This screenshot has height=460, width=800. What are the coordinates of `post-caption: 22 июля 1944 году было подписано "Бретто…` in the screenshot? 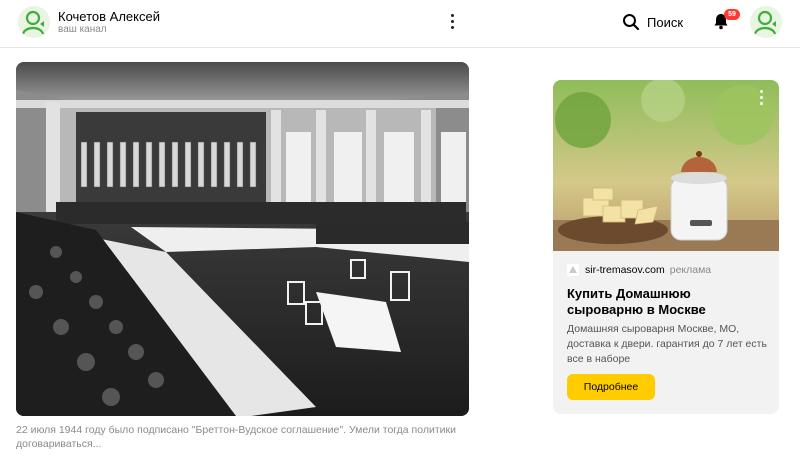 It's located at (246, 437).